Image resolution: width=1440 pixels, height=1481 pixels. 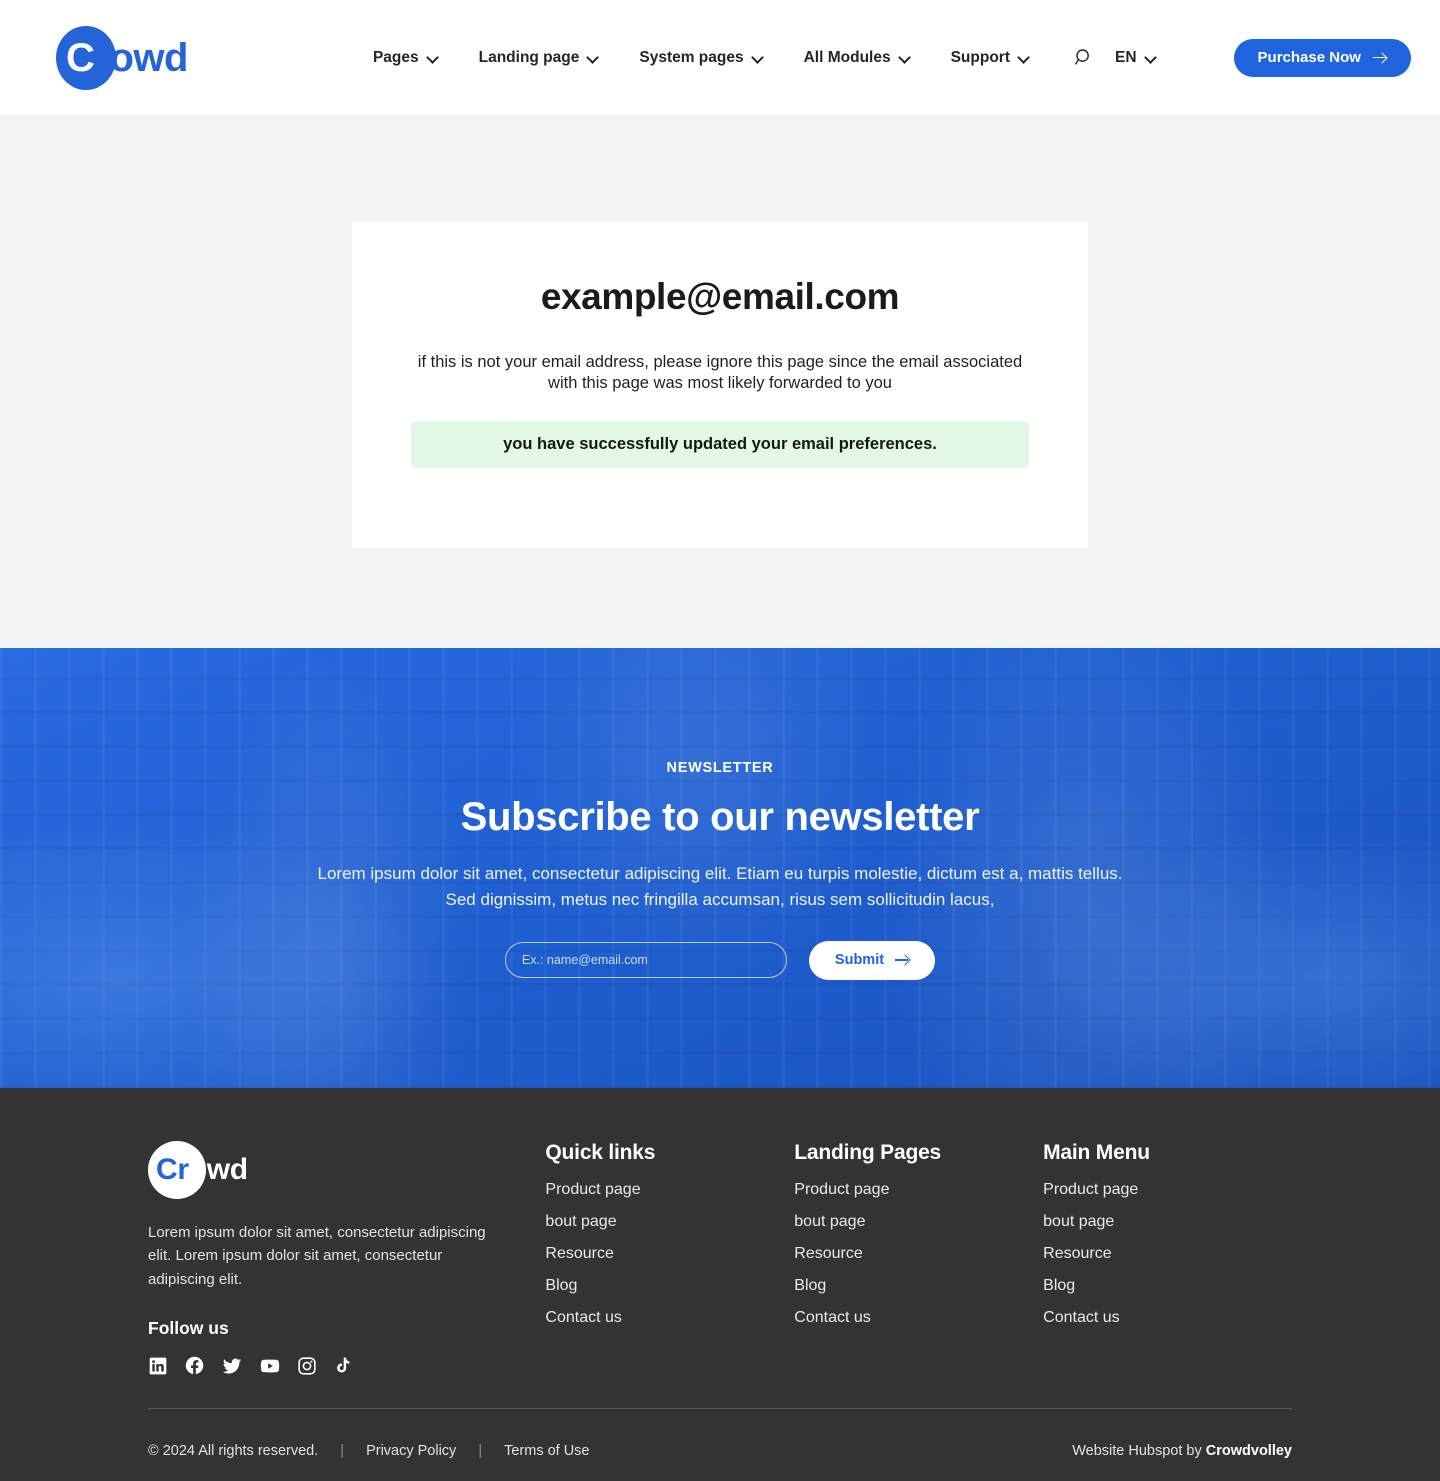 I want to click on purchase-now-label: Purchase Now, so click(x=1309, y=57).